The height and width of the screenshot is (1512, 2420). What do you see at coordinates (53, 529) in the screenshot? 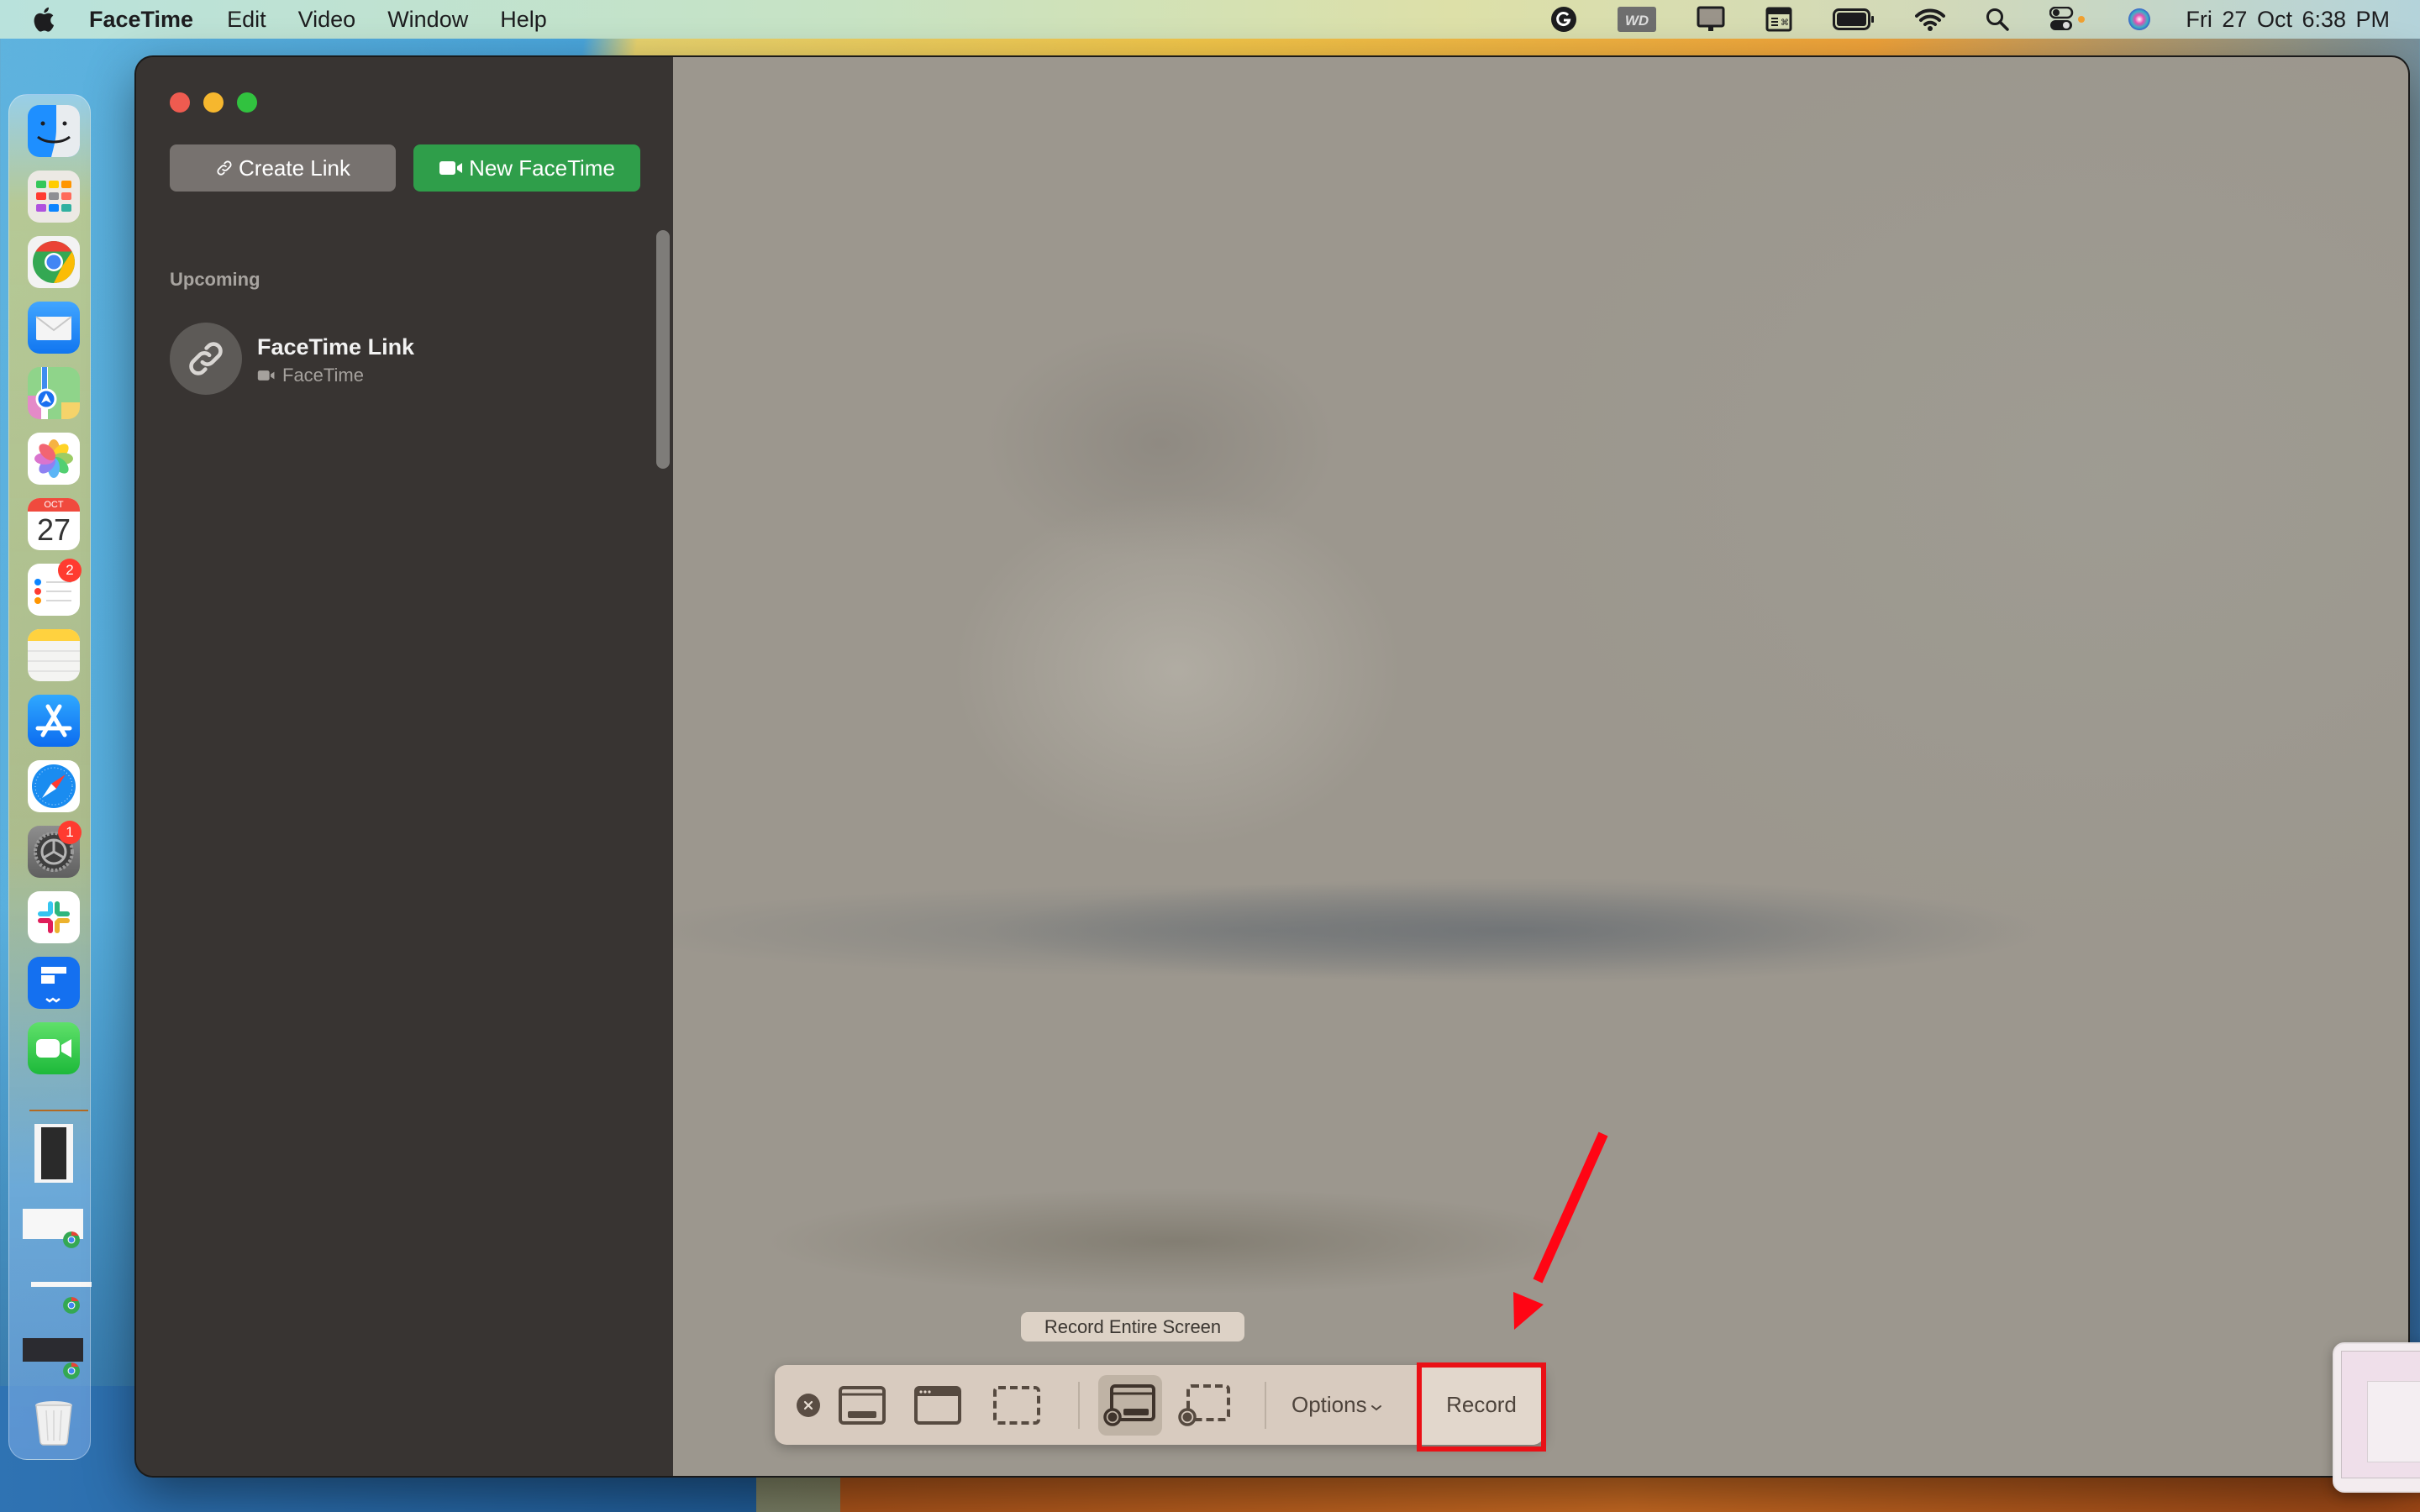
I see `calendar-day: 27` at bounding box center [53, 529].